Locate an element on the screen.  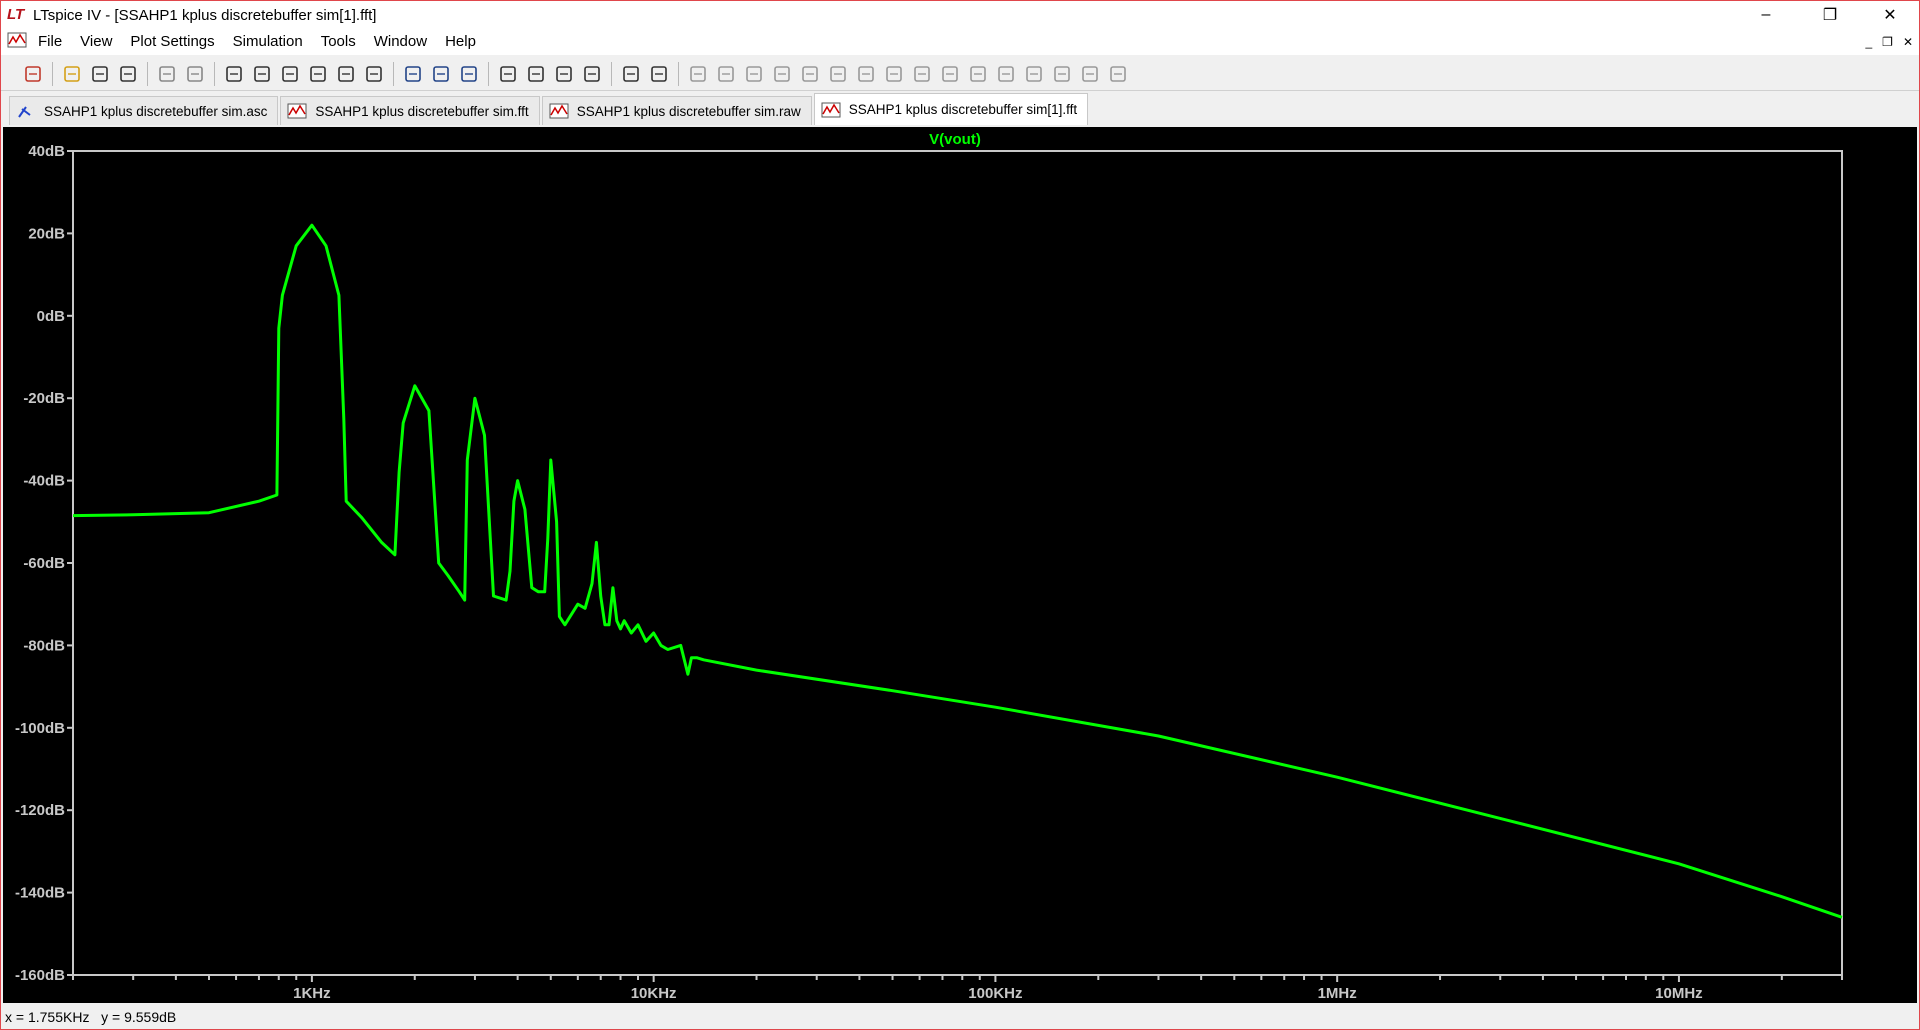
menu-tools: Tools is located at coordinates (338, 42).